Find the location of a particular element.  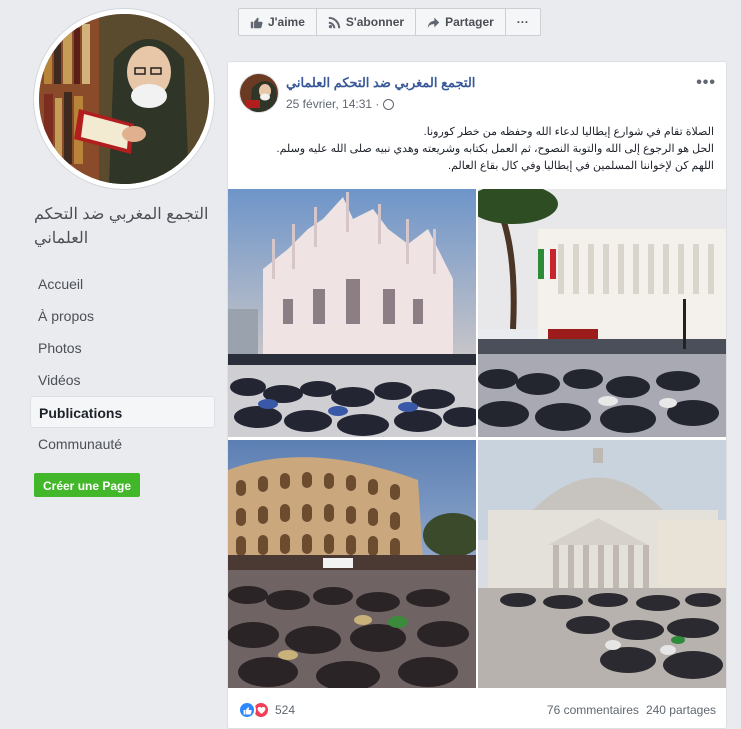

like-label: J'aime is located at coordinates (286, 22).